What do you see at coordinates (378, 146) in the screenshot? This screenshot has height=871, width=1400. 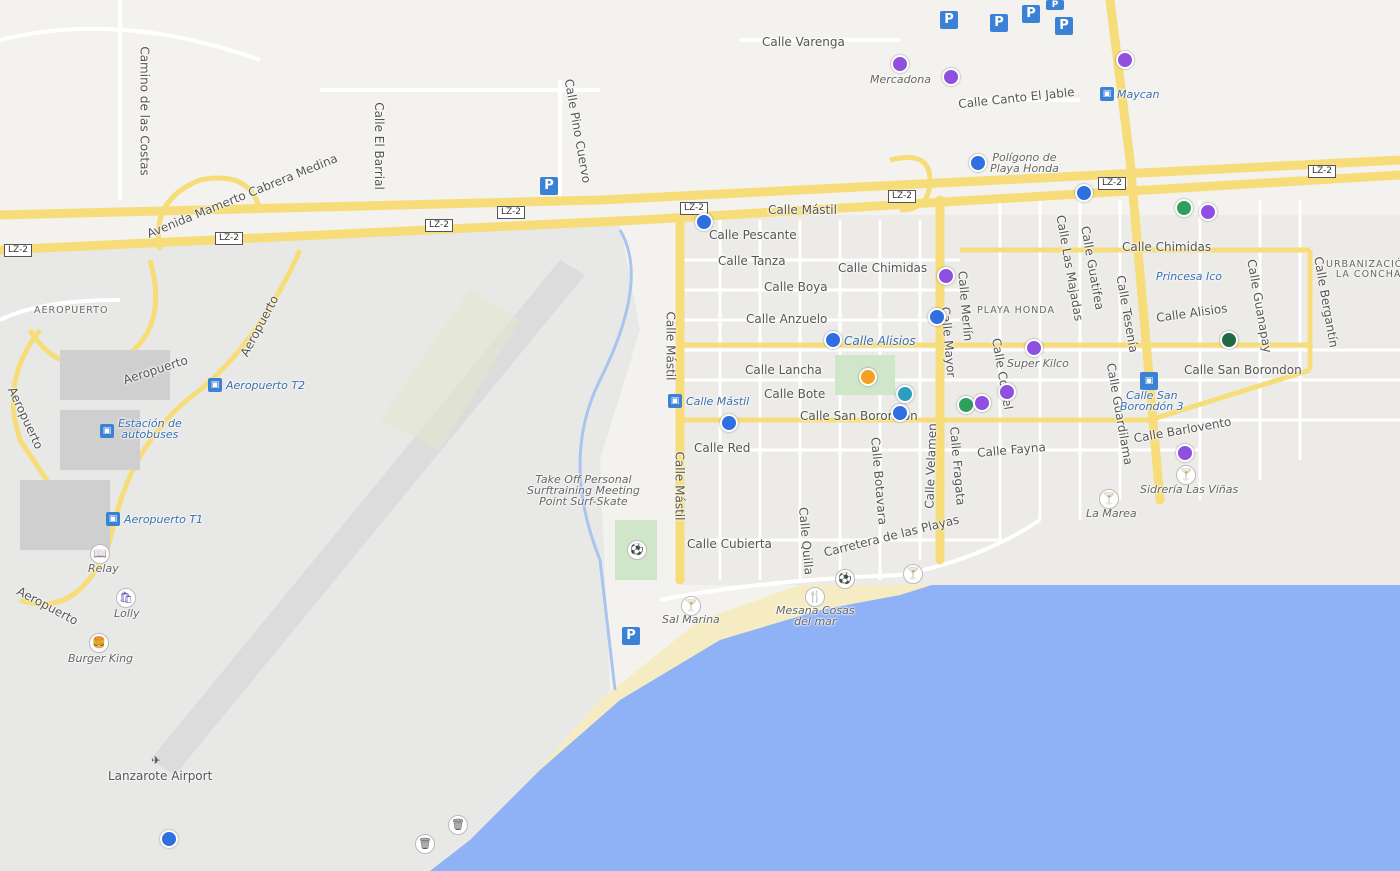 I see `street-label: Calle El Barrial` at bounding box center [378, 146].